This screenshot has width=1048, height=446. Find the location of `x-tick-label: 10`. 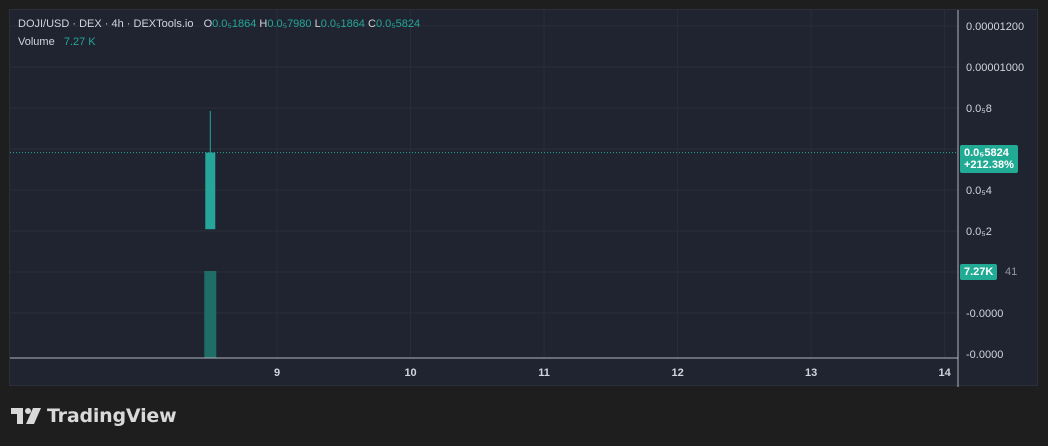

x-tick-label: 10 is located at coordinates (410, 373).